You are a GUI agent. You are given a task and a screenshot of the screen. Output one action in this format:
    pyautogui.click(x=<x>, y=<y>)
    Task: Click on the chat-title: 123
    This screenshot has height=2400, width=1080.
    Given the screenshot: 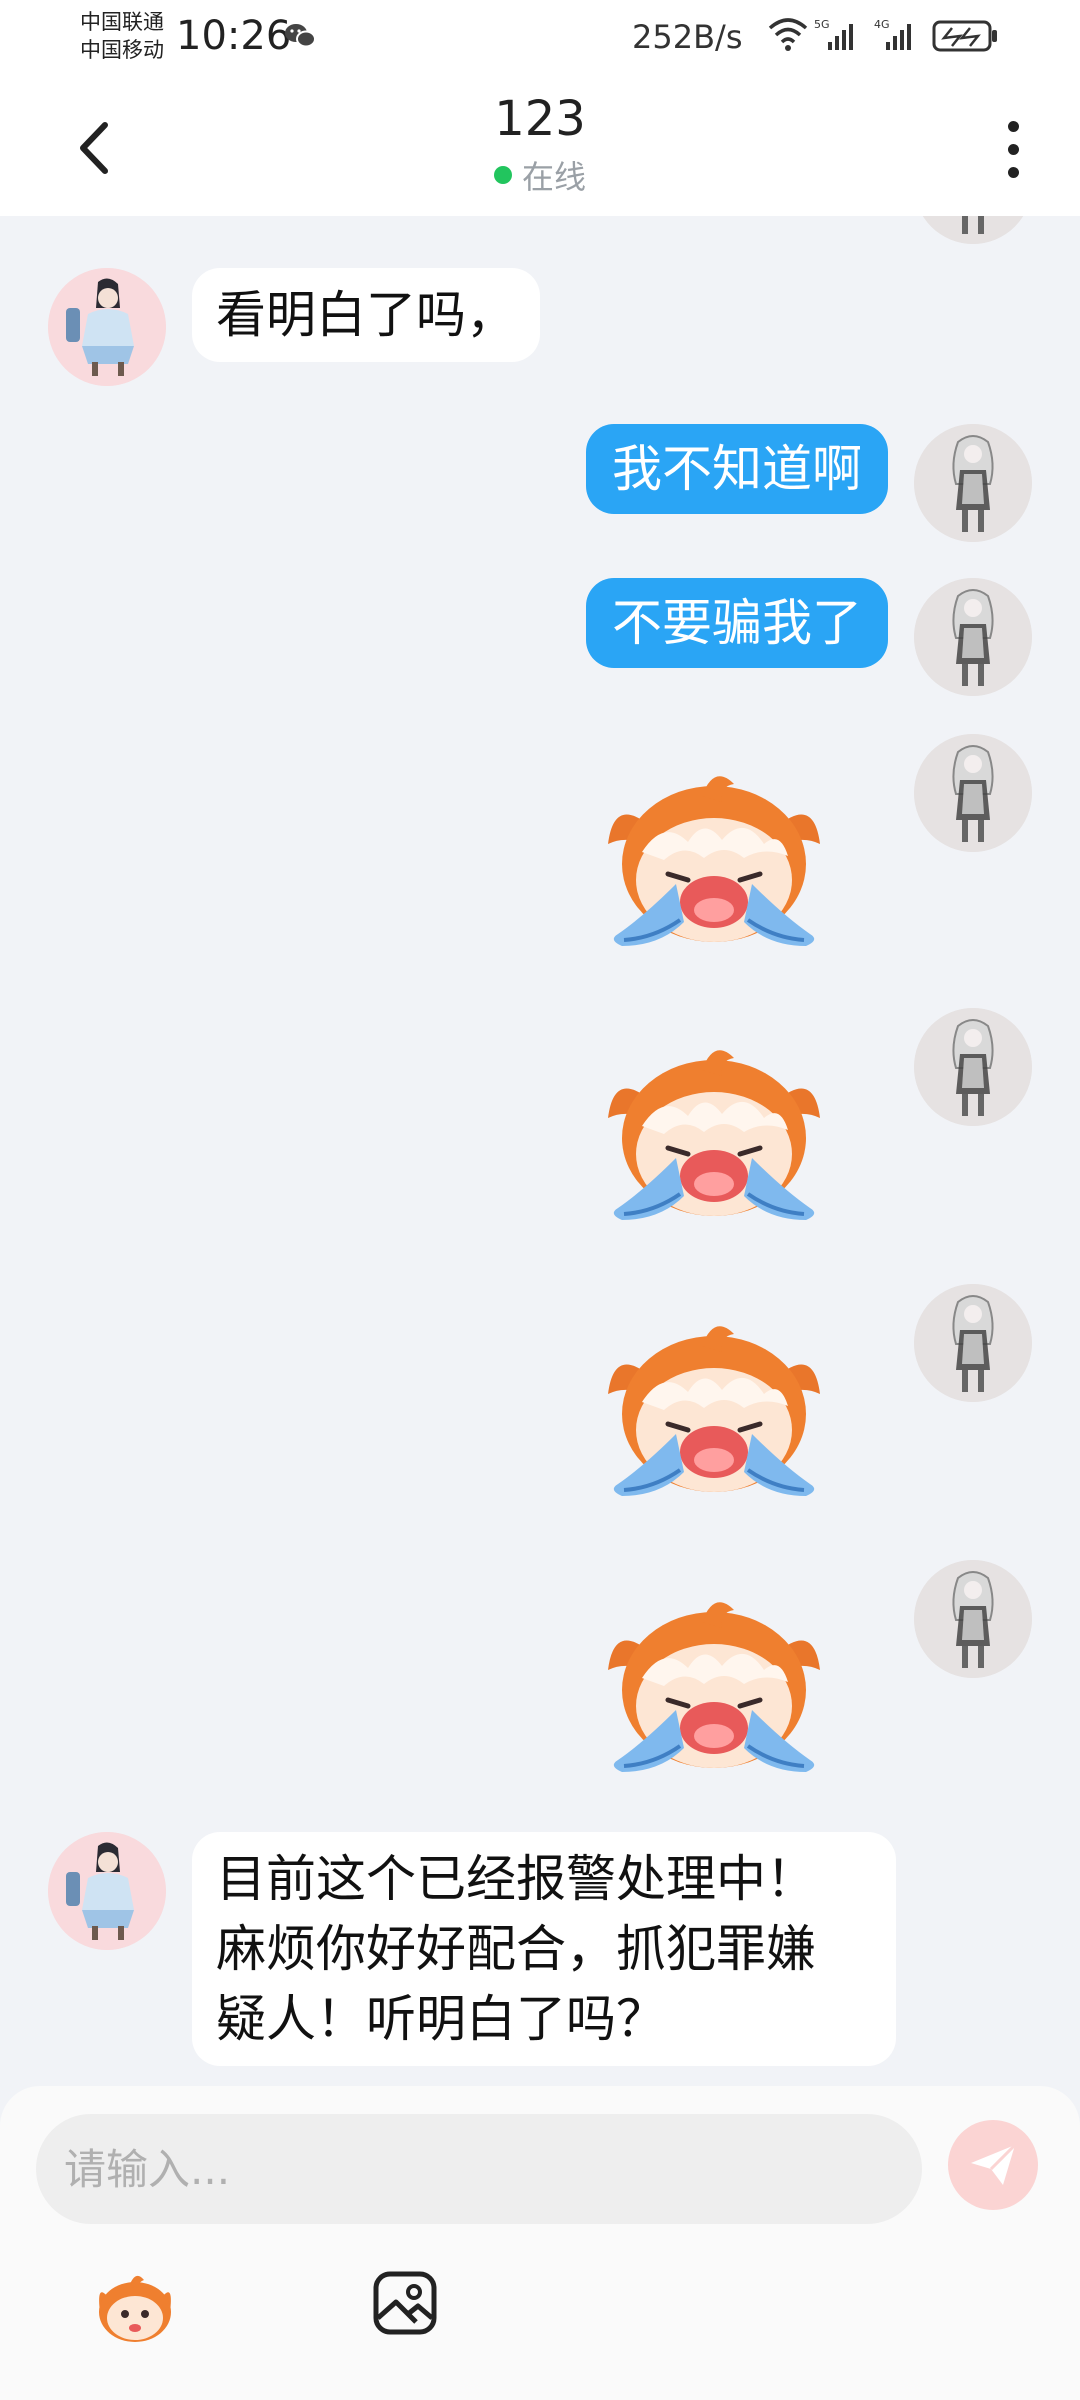 What is the action you would take?
    pyautogui.click(x=540, y=119)
    